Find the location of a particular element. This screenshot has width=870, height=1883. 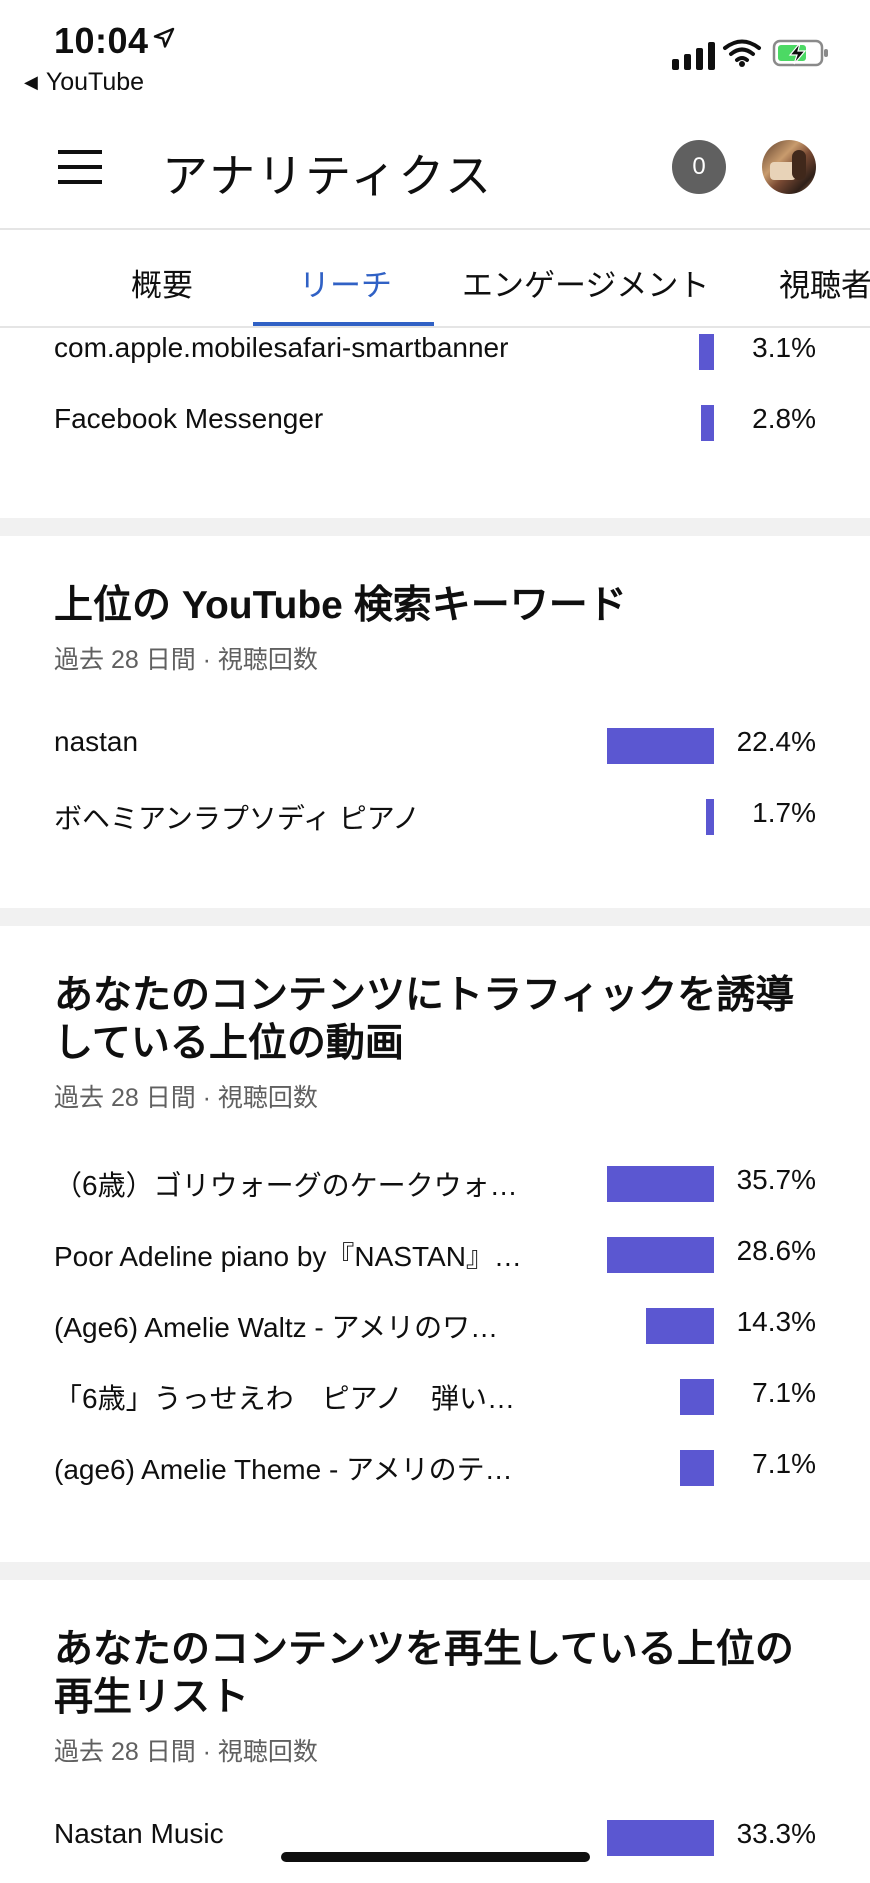

tab-audience: 視聴者 is located at coordinates (824, 282).